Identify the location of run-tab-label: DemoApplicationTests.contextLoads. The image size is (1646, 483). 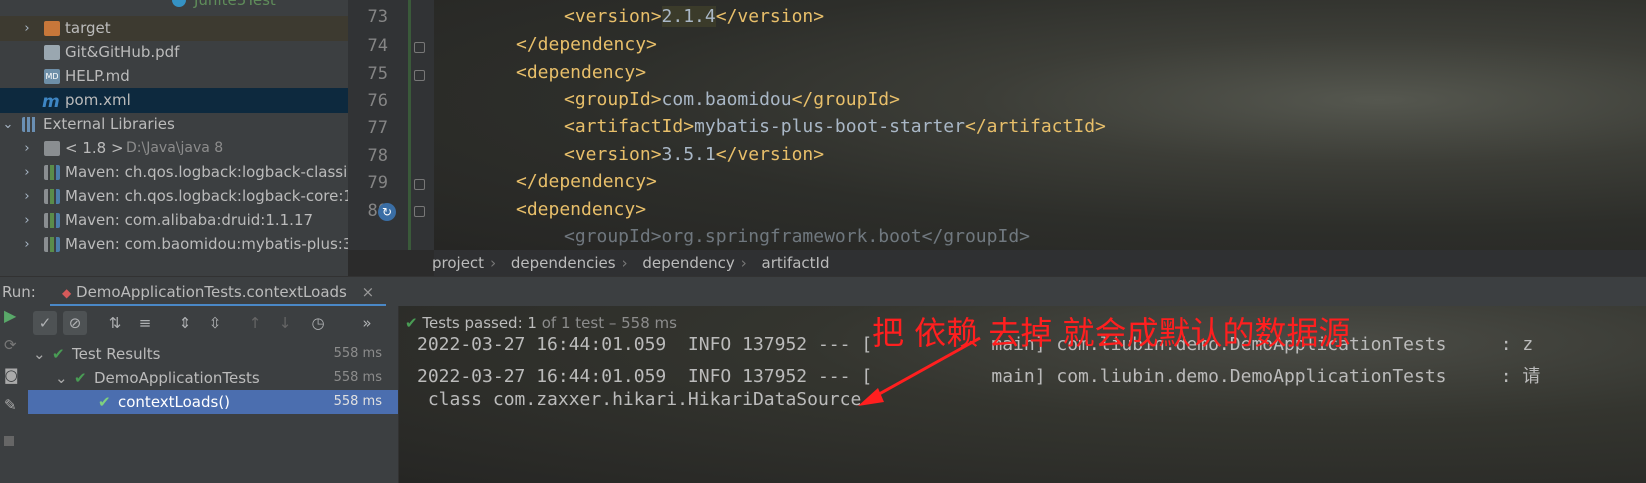
(211, 292).